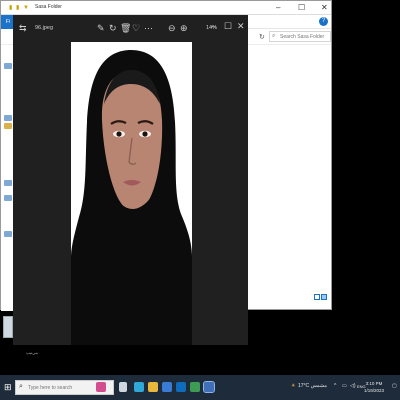  Describe the element at coordinates (148, 28) in the screenshot. I see `more-options-icon: ⋯` at that location.